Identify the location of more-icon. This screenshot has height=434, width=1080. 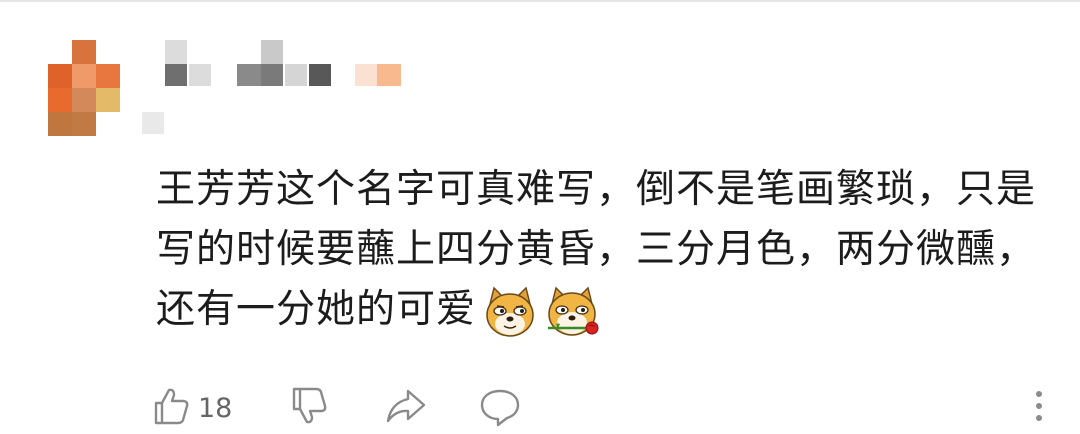
(1039, 408).